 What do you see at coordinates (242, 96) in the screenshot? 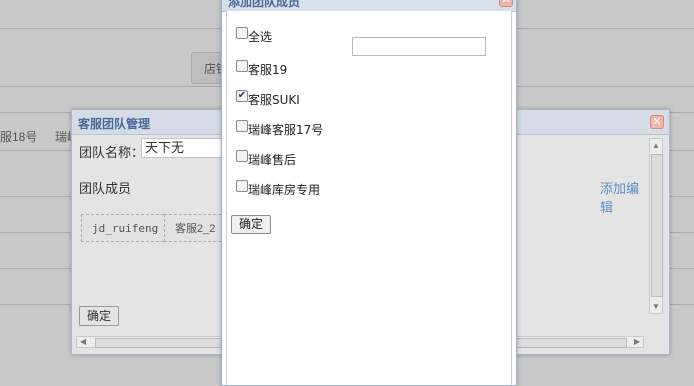
I see `check-icon: ✔` at bounding box center [242, 96].